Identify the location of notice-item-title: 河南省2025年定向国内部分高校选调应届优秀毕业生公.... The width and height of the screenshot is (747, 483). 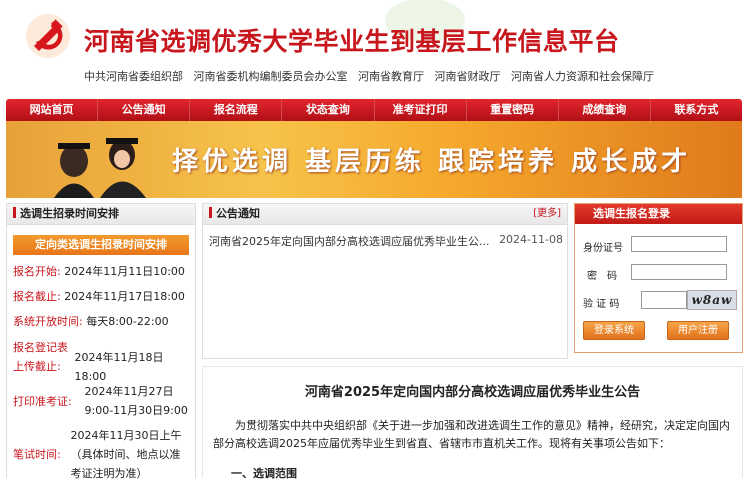
(349, 241).